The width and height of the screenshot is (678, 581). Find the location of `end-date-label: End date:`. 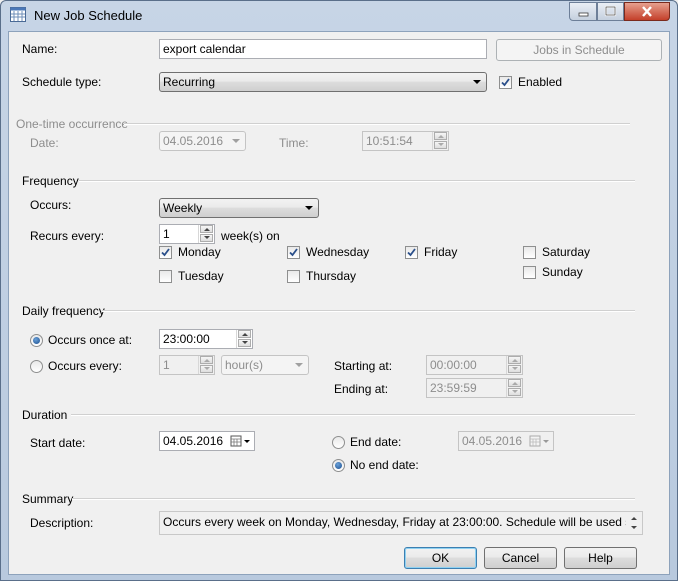

end-date-label: End date: is located at coordinates (376, 442).